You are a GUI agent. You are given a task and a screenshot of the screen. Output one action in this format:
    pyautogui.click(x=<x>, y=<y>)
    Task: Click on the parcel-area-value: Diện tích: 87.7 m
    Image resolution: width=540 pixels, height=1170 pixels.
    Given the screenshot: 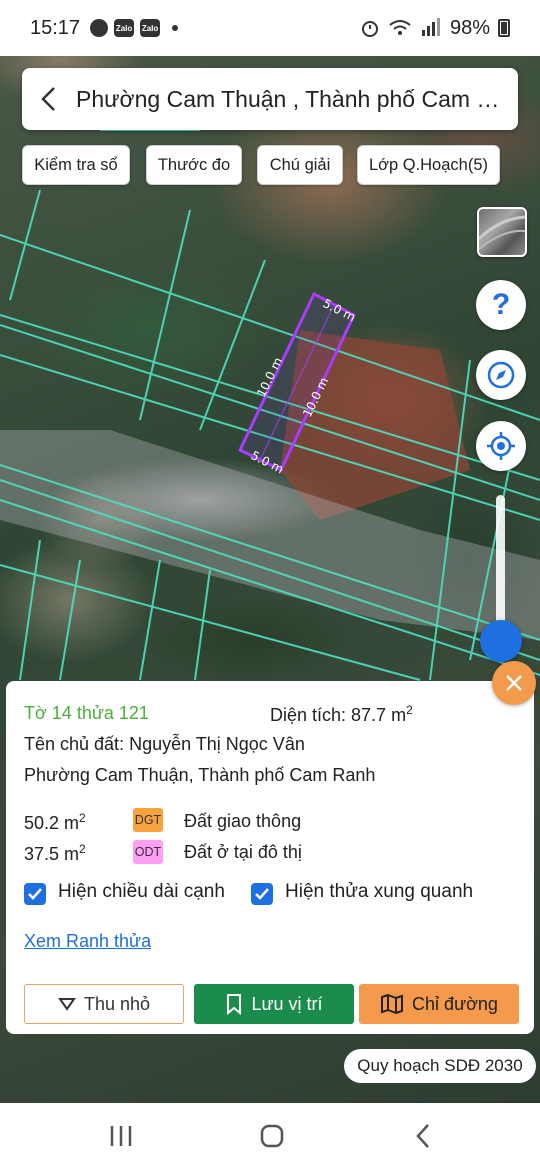 What is the action you would take?
    pyautogui.click(x=338, y=715)
    